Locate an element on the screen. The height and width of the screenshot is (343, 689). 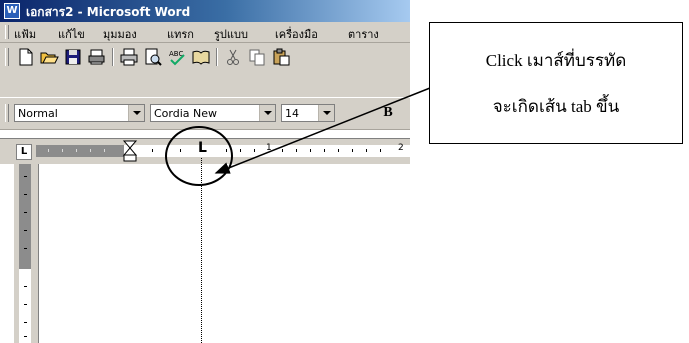
callout-box: Click เมาส์ที่บรรทัด จะเกิดเส้น tab ขึ้น is located at coordinates (556, 83).